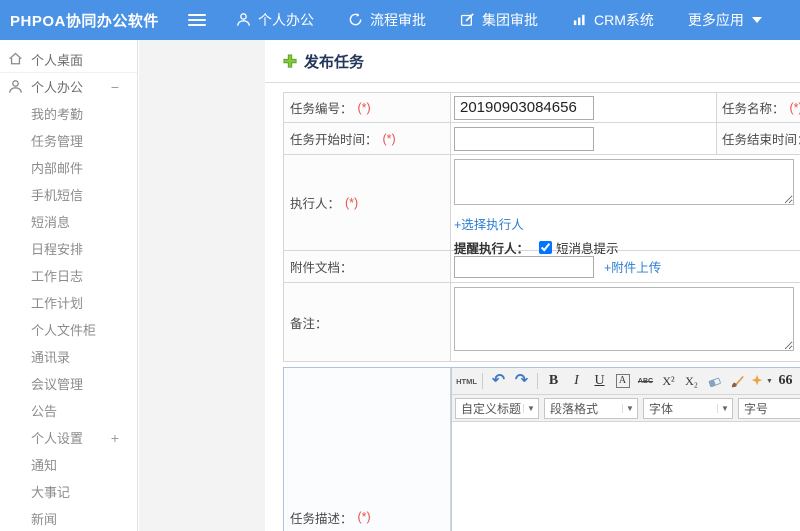  I want to click on top-nav-label: 更多应用, so click(715, 20).